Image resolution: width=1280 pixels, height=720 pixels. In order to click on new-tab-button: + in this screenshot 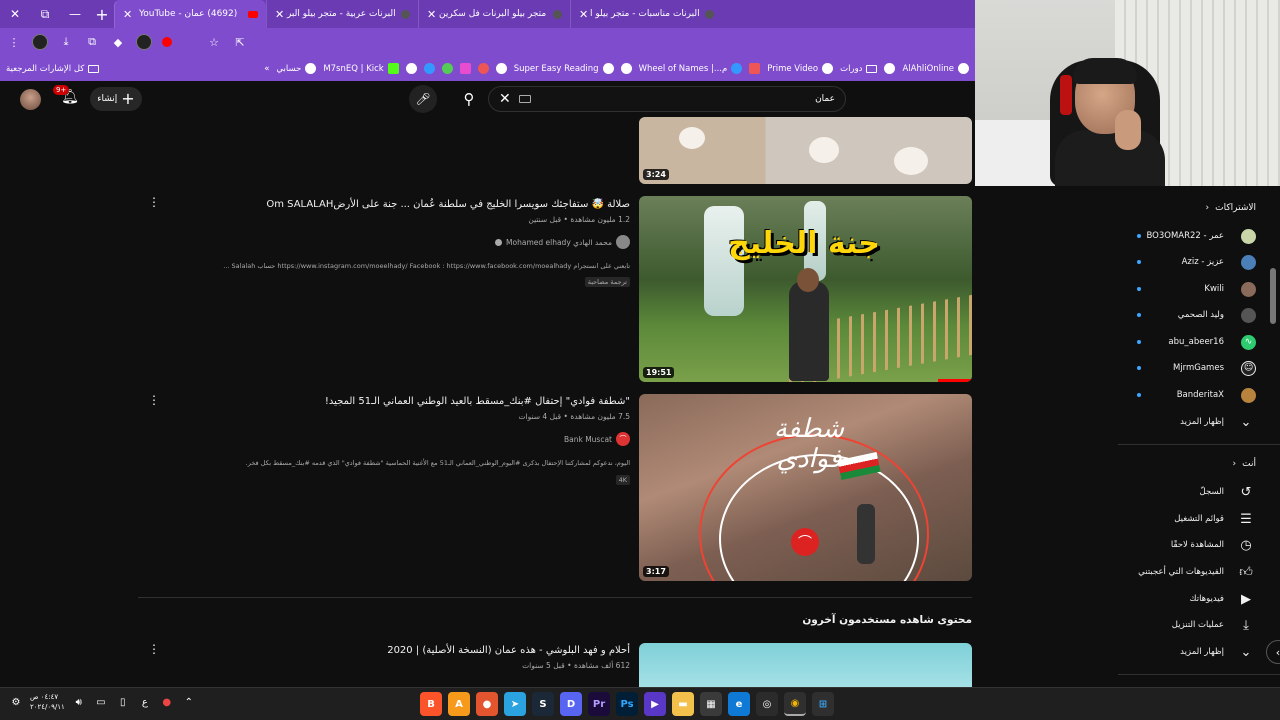, I will do `click(102, 14)`.